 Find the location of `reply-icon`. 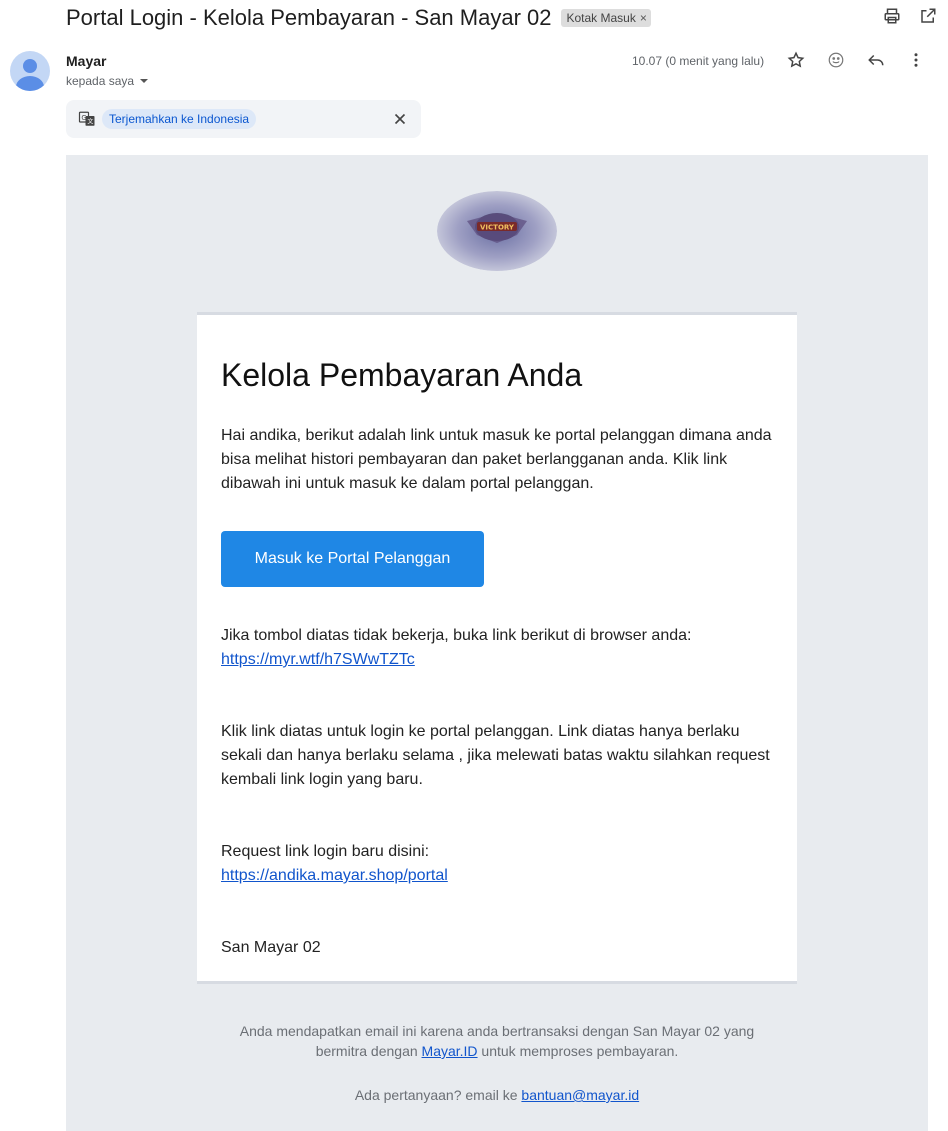

reply-icon is located at coordinates (876, 60).